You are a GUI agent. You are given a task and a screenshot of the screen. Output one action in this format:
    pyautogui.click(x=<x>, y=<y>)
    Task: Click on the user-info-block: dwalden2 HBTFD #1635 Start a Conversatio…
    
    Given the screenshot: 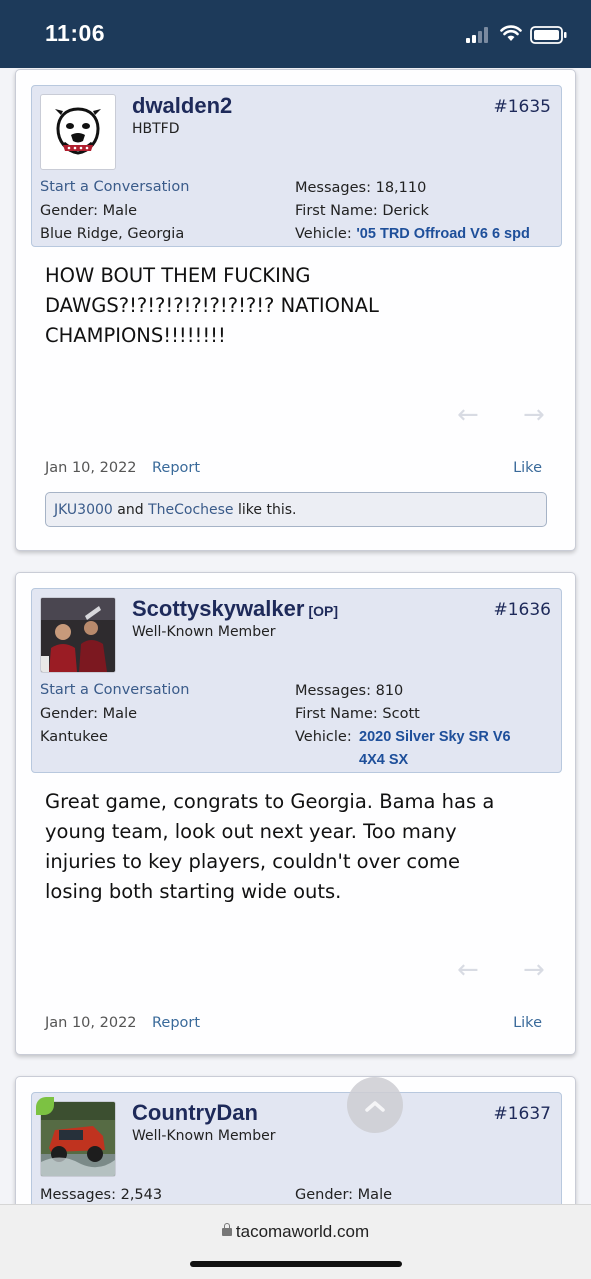 What is the action you would take?
    pyautogui.click(x=296, y=166)
    